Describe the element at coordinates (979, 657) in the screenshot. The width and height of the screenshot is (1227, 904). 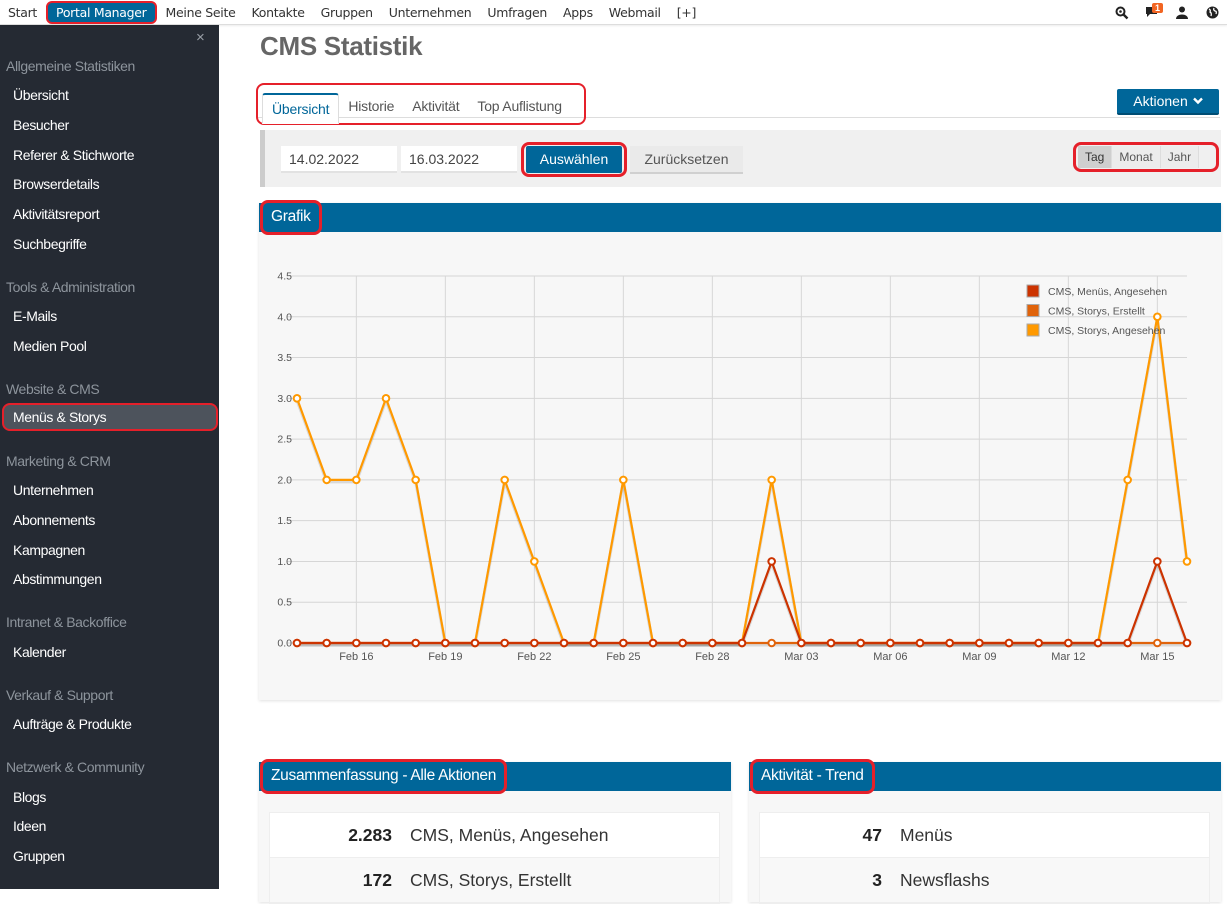
I see `x-tick-label: Mar 09` at that location.